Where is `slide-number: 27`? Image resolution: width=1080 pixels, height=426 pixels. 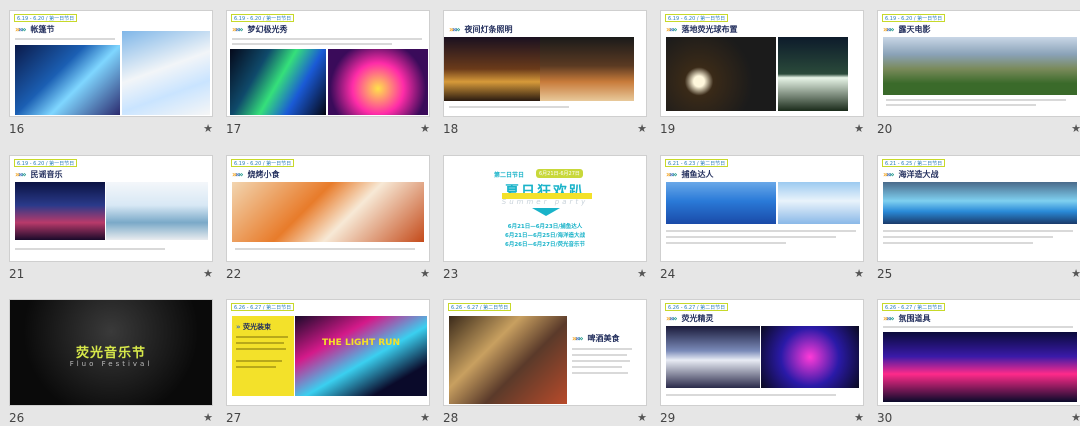
slide-number: 27 is located at coordinates (234, 418).